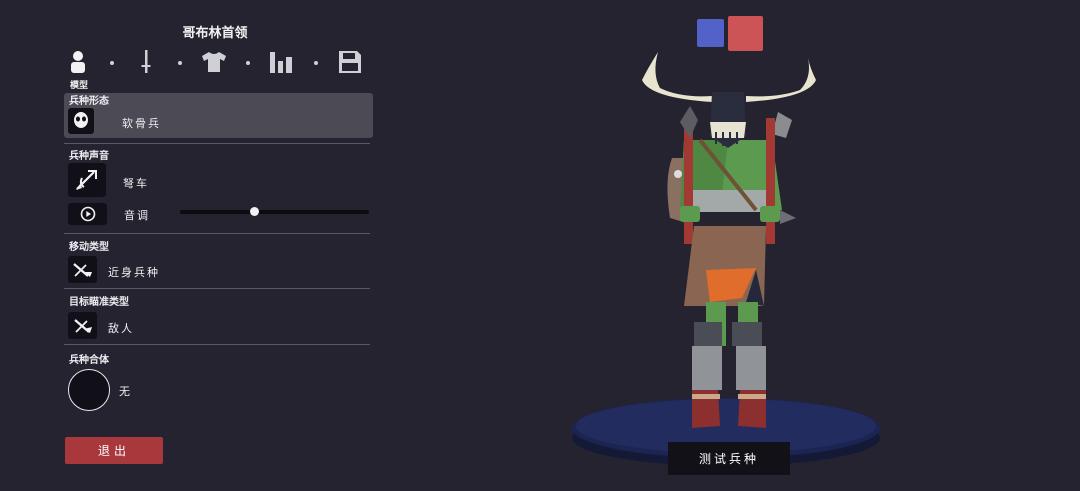 This screenshot has width=1080, height=491. I want to click on movement-icon-box, so click(82, 269).